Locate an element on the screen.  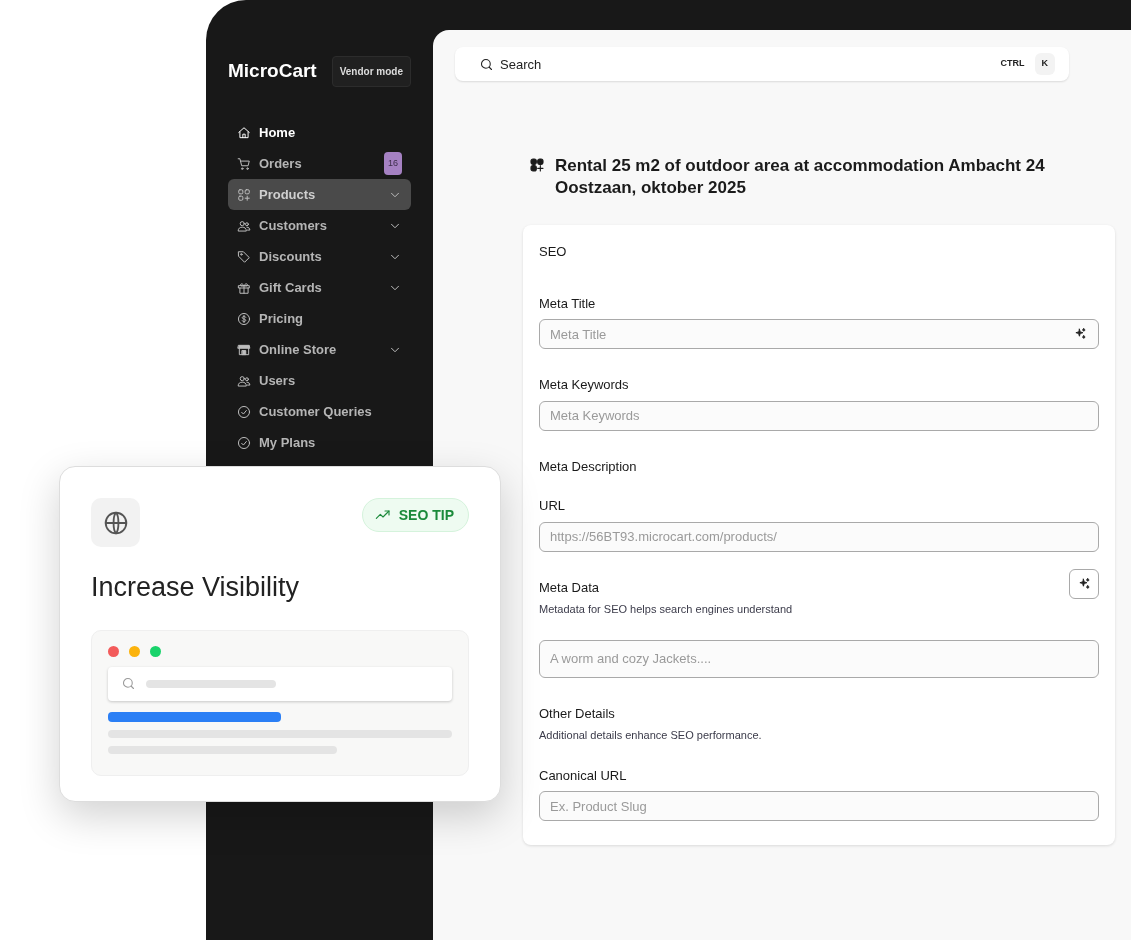
field-label: URL is located at coordinates (552, 506).